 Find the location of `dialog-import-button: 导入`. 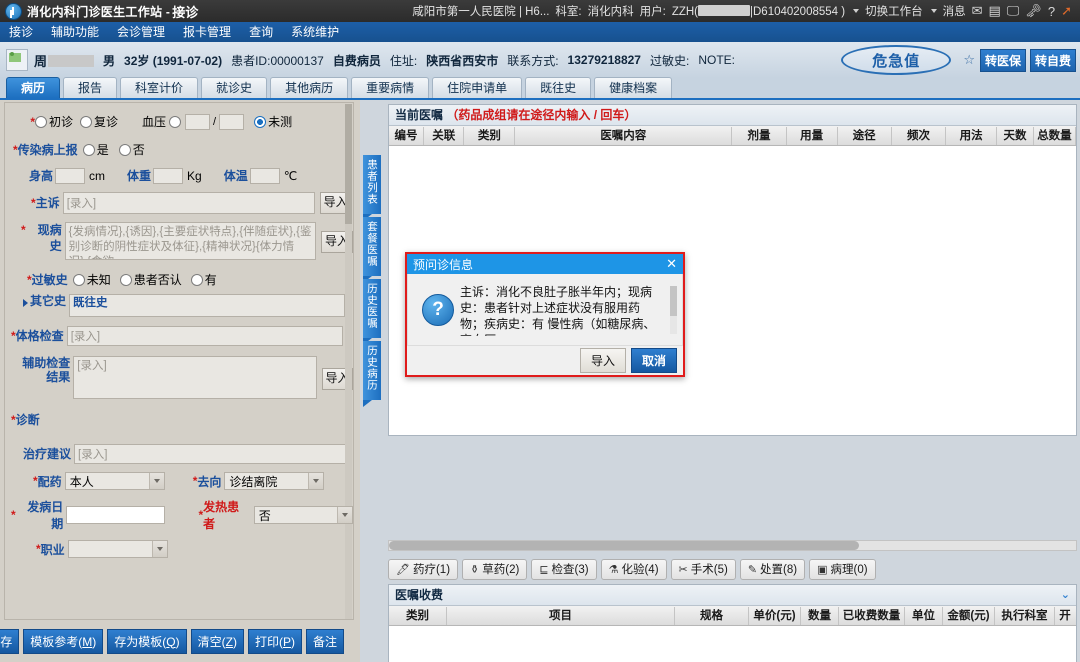

dialog-import-button: 导入 is located at coordinates (602, 360).